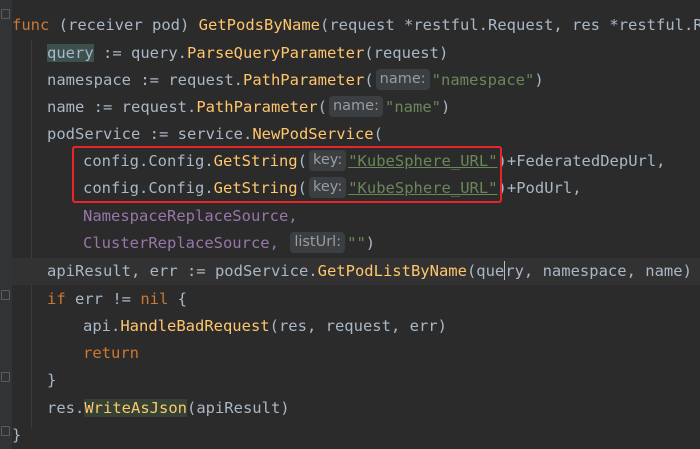 Image resolution: width=700 pixels, height=449 pixels. What do you see at coordinates (483, 80) in the screenshot?
I see `string-literal: "namespace"` at bounding box center [483, 80].